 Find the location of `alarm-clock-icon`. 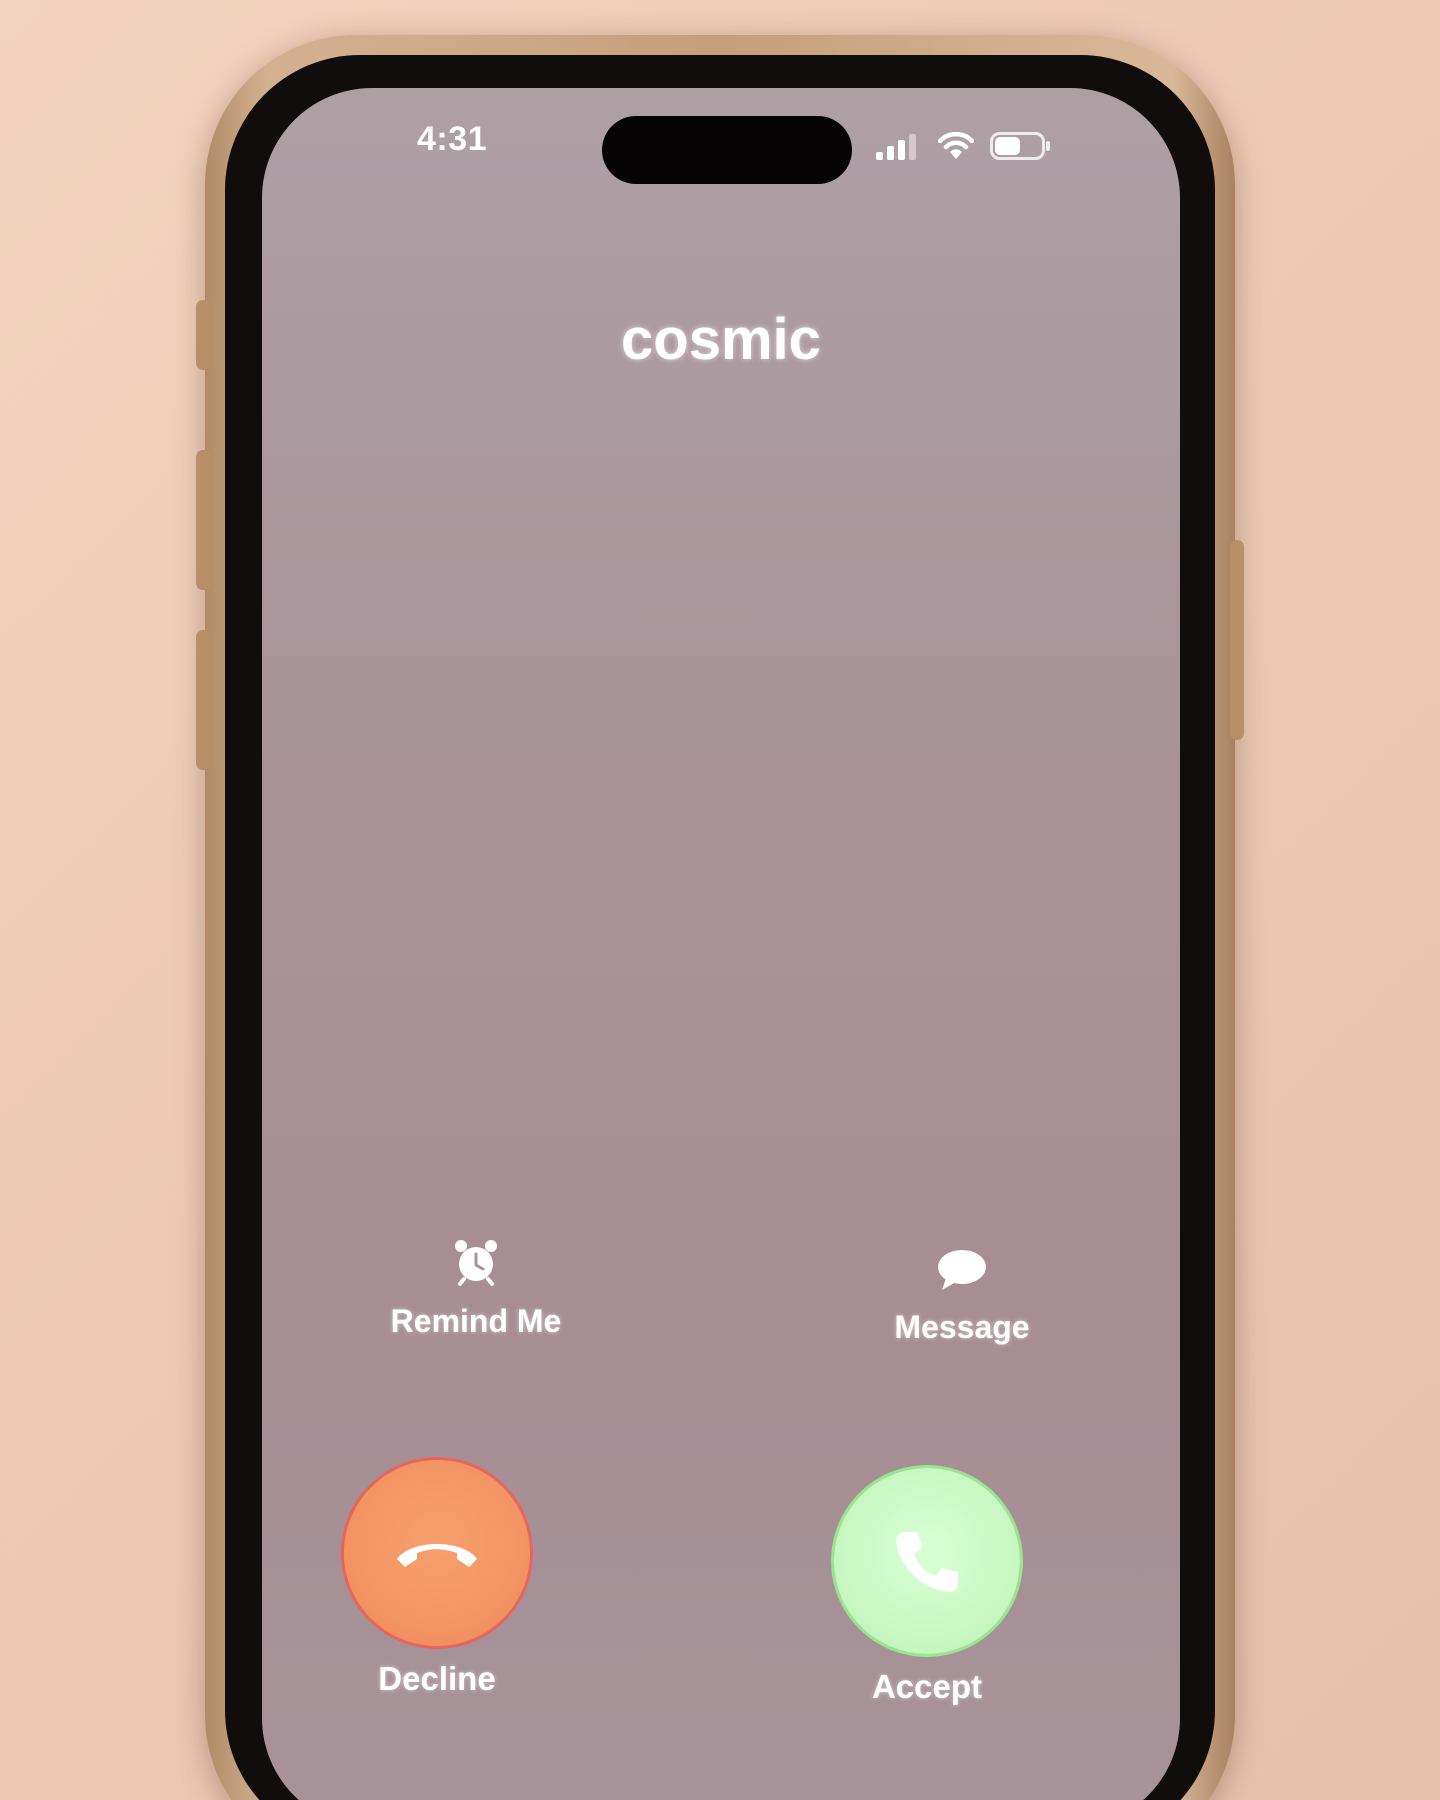

alarm-clock-icon is located at coordinates (476, 1263).